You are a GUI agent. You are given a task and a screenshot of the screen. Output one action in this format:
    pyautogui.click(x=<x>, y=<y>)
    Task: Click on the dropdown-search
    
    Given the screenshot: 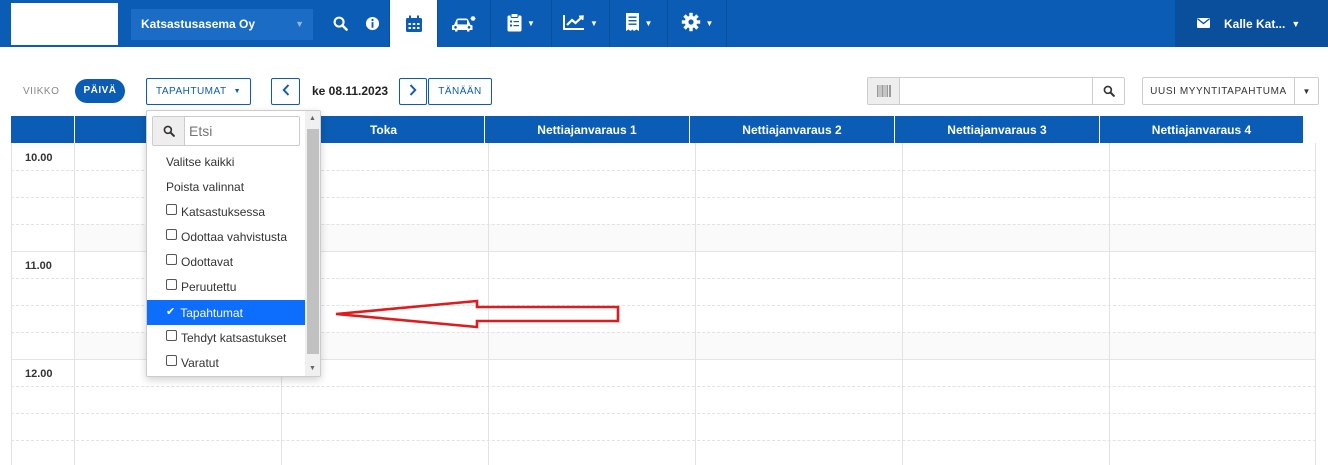 What is the action you would take?
    pyautogui.click(x=226, y=131)
    